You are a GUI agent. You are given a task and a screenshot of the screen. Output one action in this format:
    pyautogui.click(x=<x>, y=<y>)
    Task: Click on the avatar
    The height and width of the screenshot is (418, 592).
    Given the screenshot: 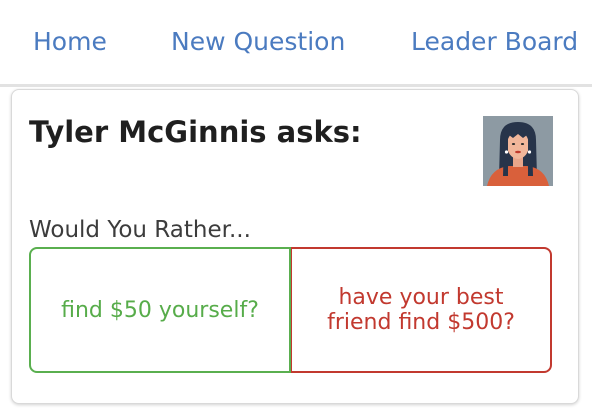 What is the action you would take?
    pyautogui.click(x=518, y=151)
    